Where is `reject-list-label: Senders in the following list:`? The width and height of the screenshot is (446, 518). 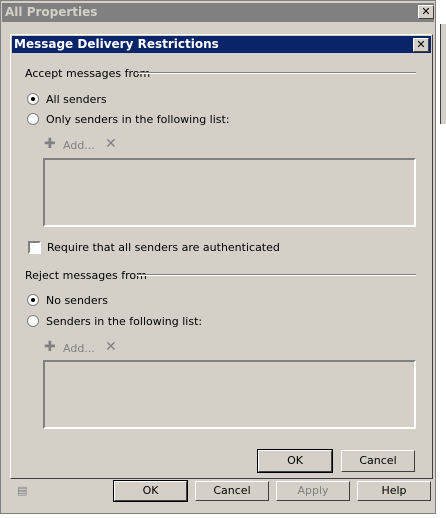
reject-list-label: Senders in the following list: is located at coordinates (124, 321).